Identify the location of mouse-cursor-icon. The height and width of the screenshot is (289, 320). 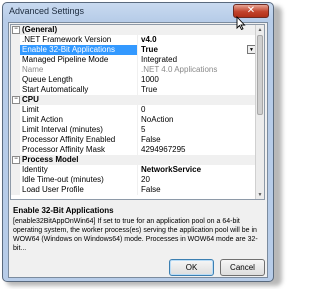
(241, 23).